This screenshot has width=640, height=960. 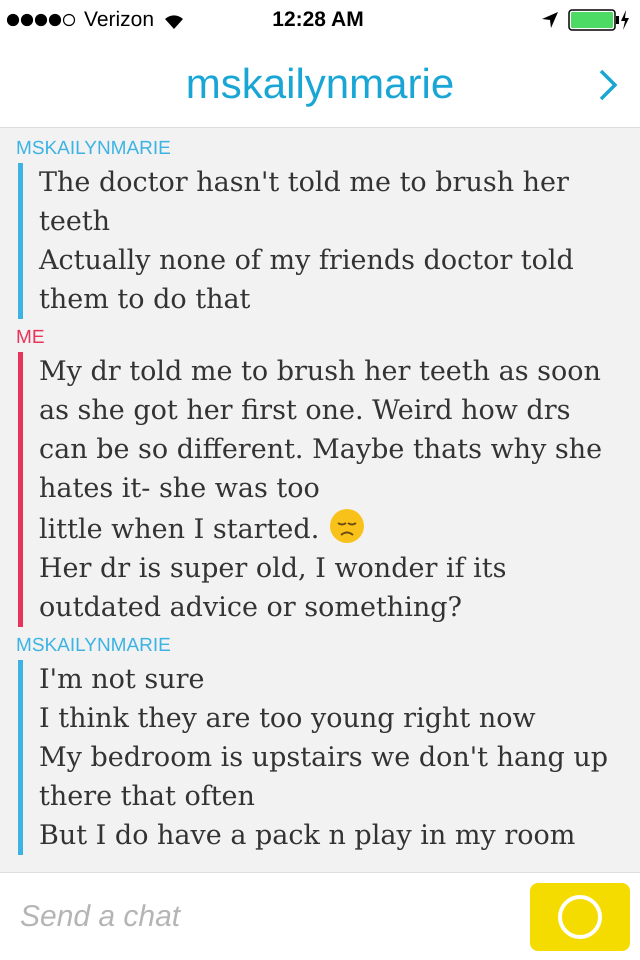 I want to click on message-text: I'm not sure, so click(x=121, y=679).